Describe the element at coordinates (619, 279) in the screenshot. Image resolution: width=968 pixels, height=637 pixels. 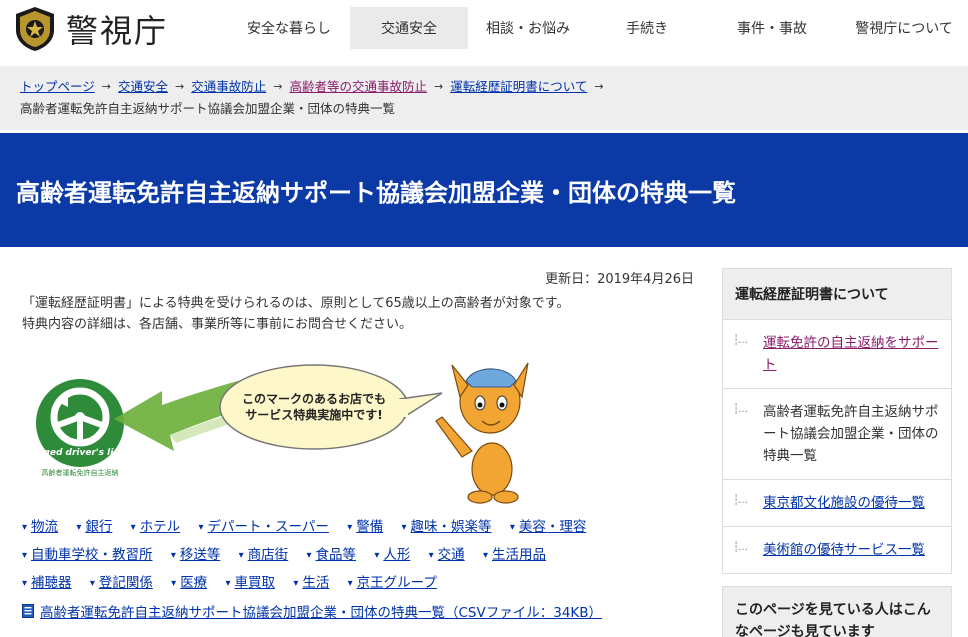
I see `updated-date: 更新日：2019年4月26日` at that location.